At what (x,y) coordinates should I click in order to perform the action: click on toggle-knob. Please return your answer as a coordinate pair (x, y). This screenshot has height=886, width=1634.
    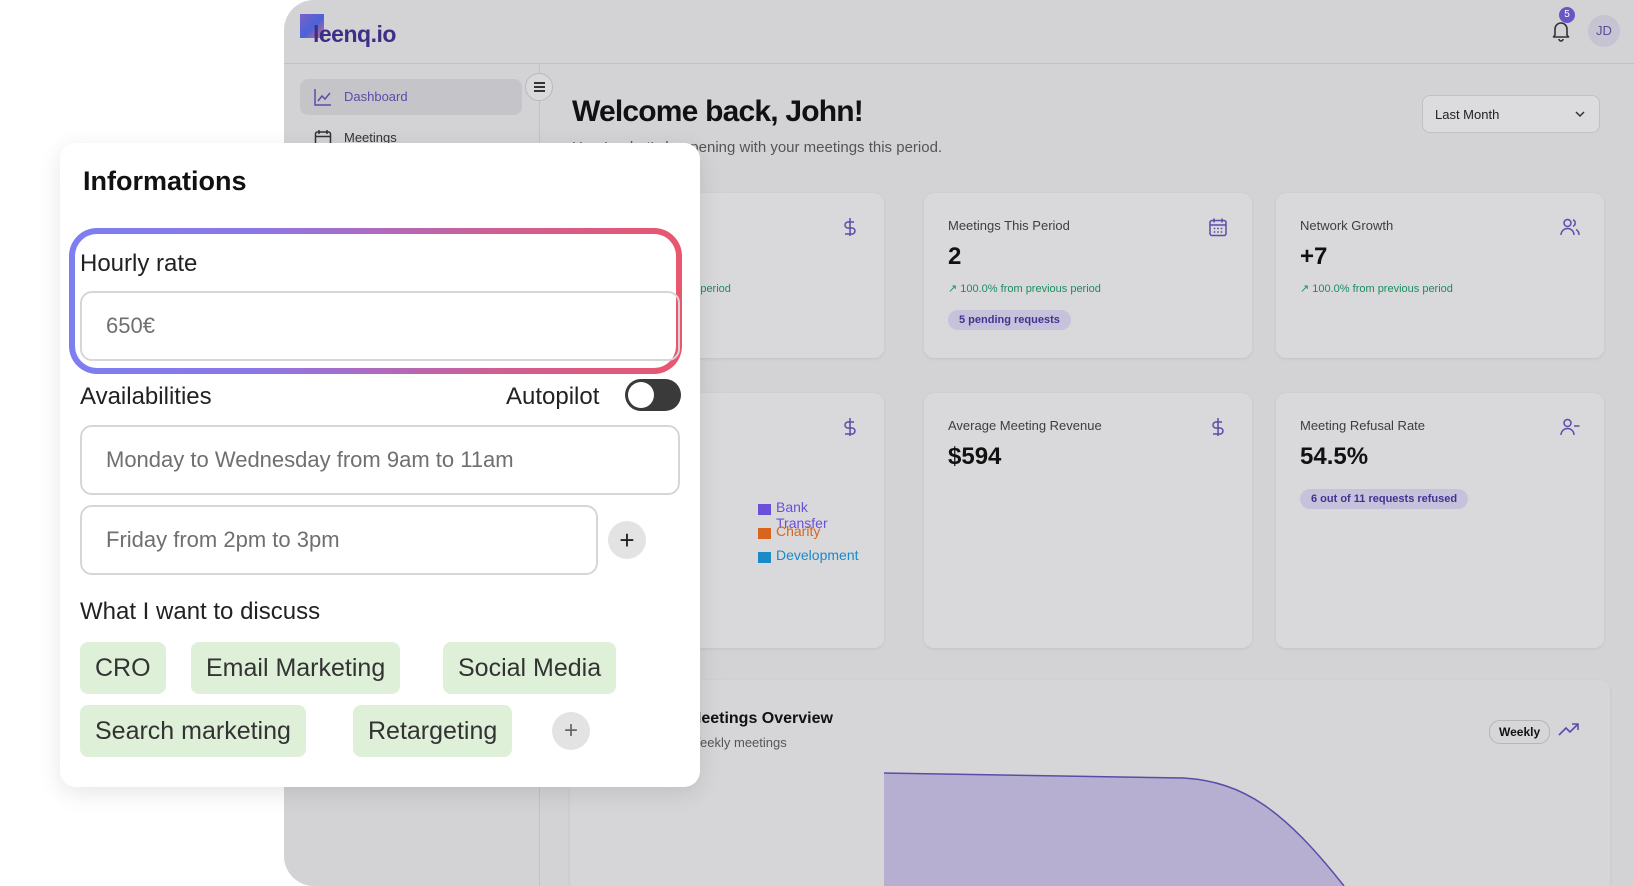
    Looking at the image, I should click on (641, 395).